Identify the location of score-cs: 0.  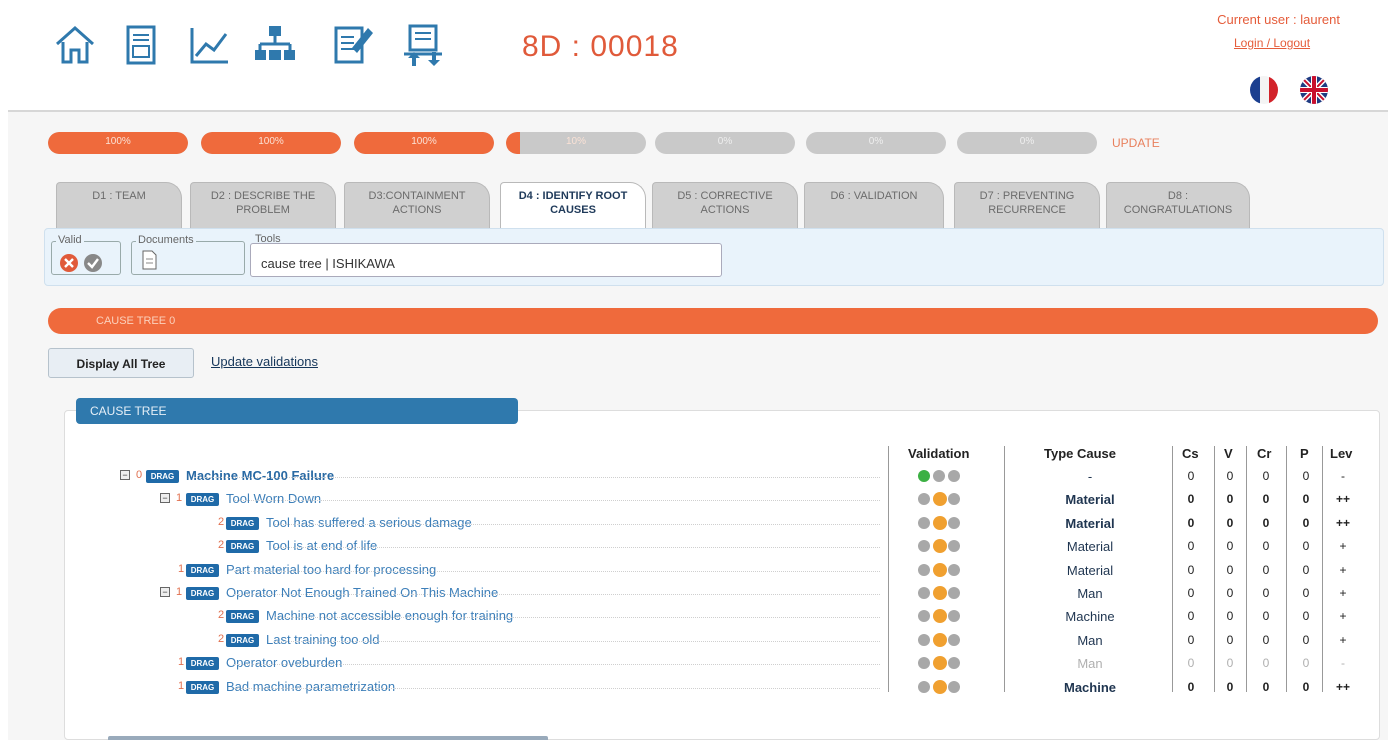
(1191, 663).